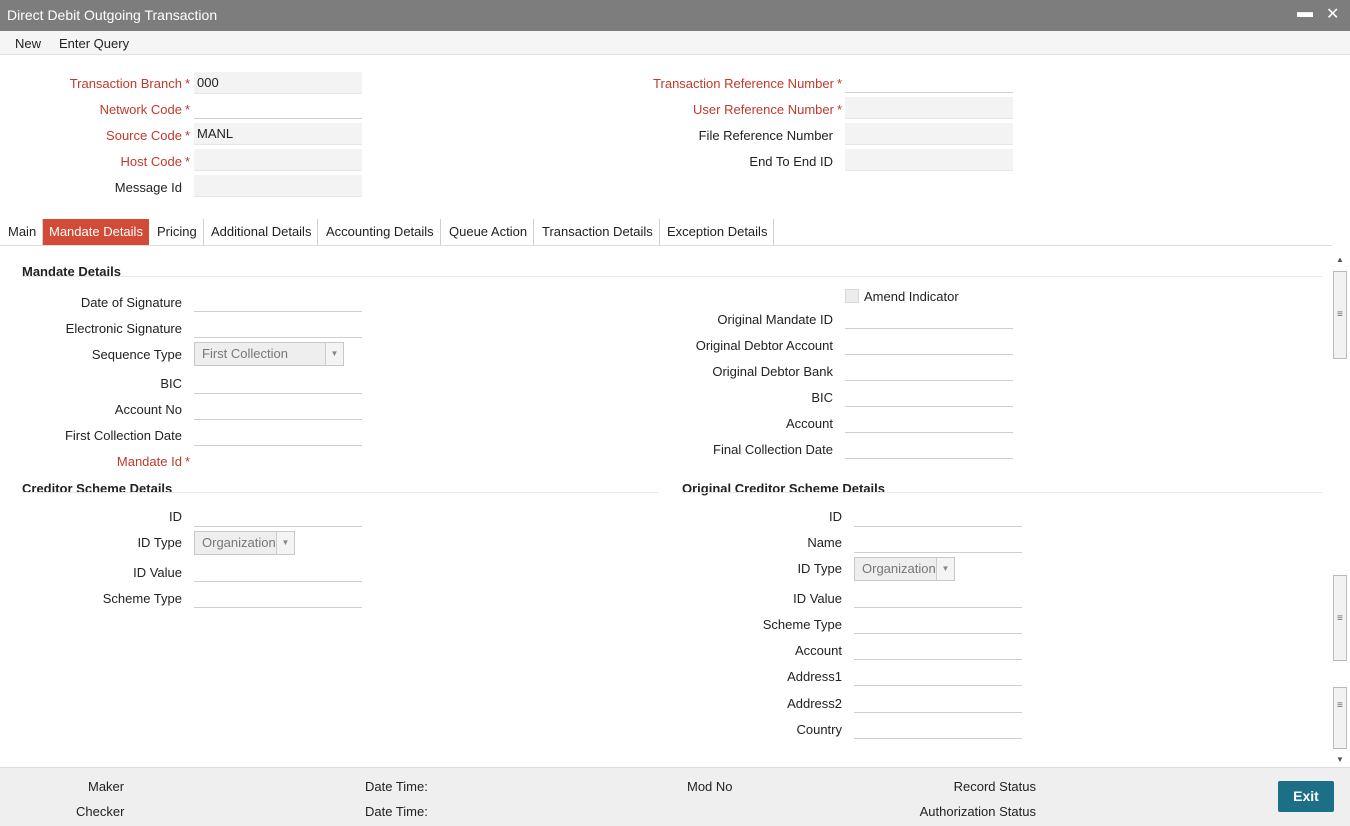 The image size is (1350, 826). Describe the element at coordinates (278, 409) in the screenshot. I see `account-no-field` at that location.